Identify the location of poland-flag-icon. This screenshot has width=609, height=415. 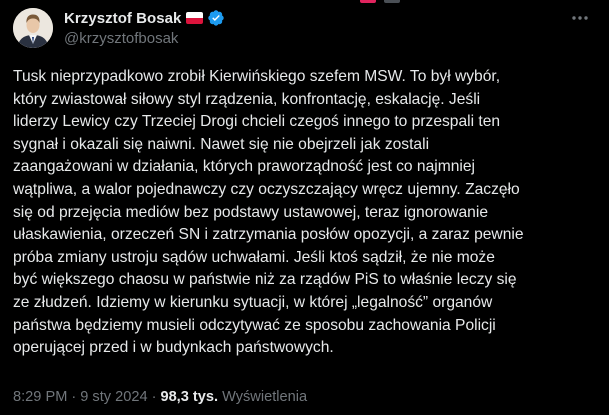
(195, 18).